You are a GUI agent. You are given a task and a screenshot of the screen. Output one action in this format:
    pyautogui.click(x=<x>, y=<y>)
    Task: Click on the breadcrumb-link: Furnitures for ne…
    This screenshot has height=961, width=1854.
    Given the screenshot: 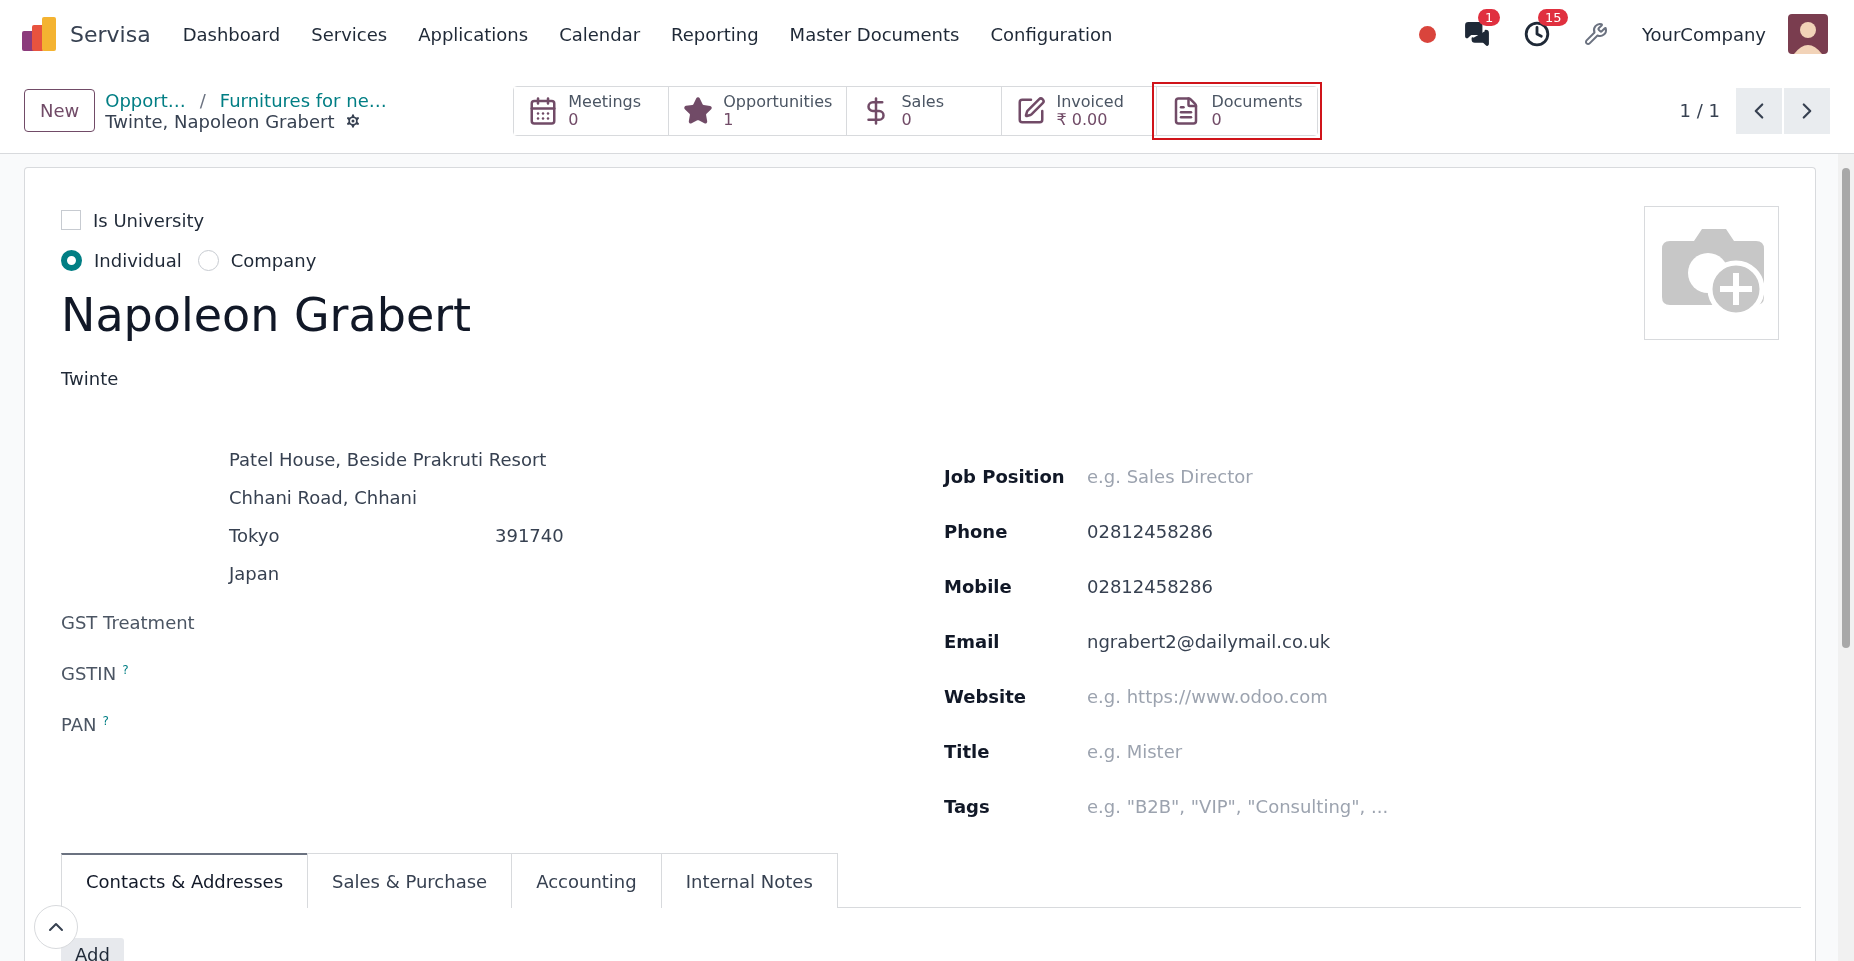 What is the action you would take?
    pyautogui.click(x=303, y=100)
    